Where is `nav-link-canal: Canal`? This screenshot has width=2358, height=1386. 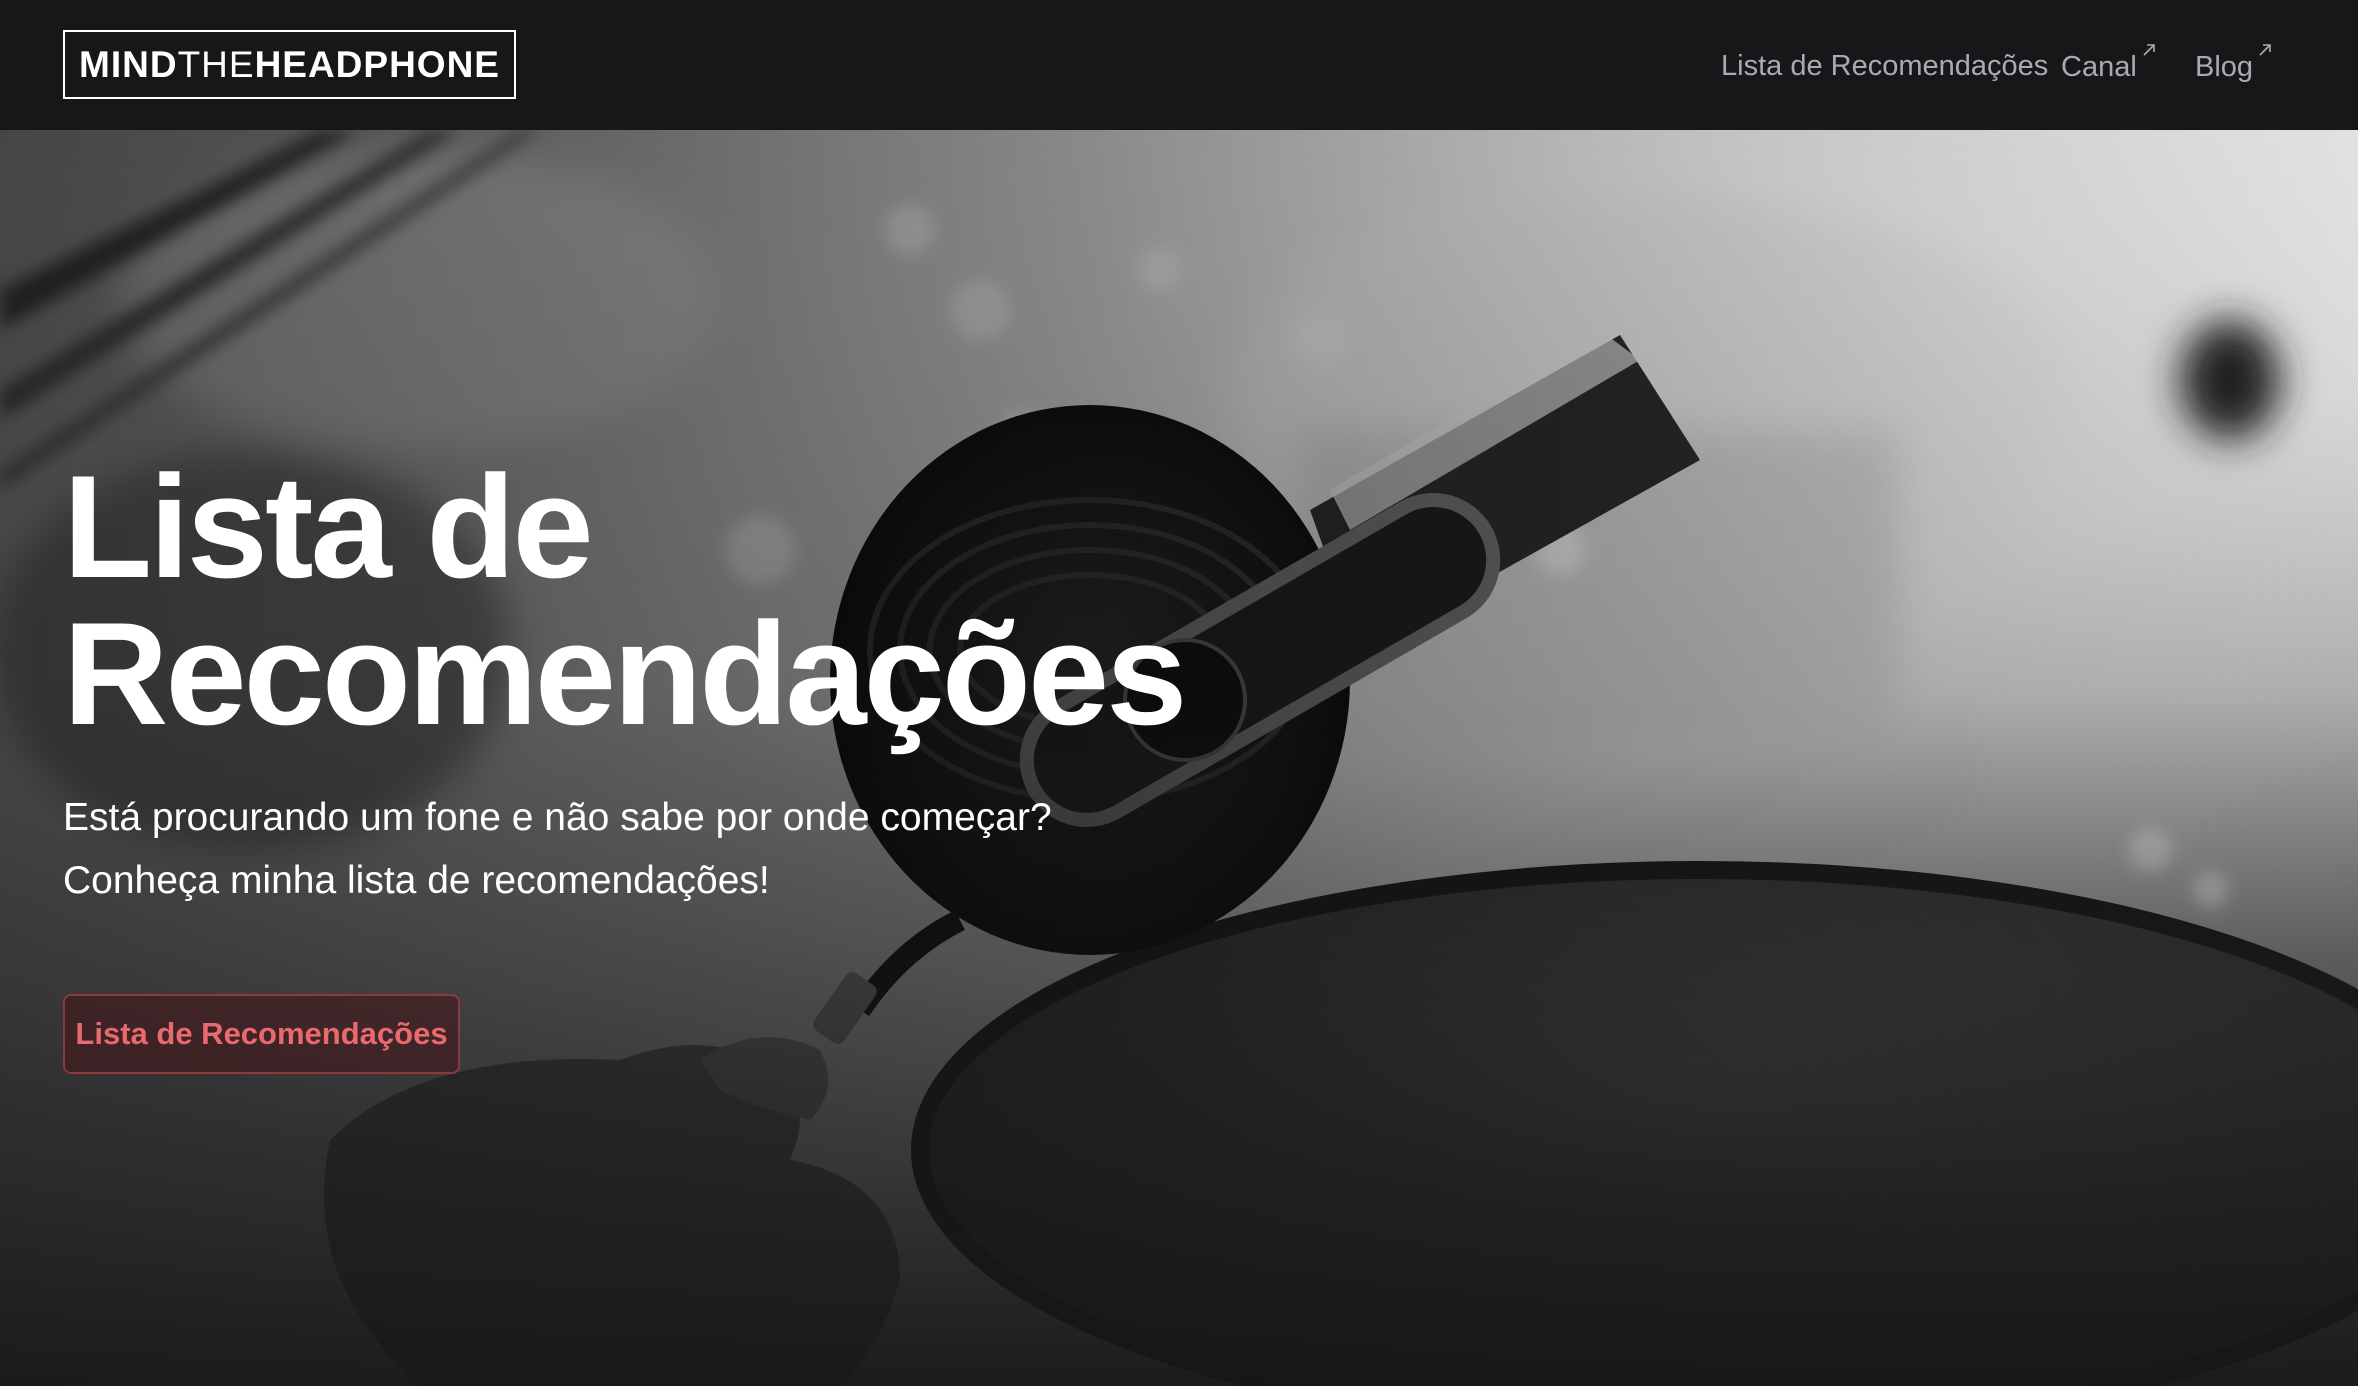
nav-link-canal: Canal is located at coordinates (2109, 66).